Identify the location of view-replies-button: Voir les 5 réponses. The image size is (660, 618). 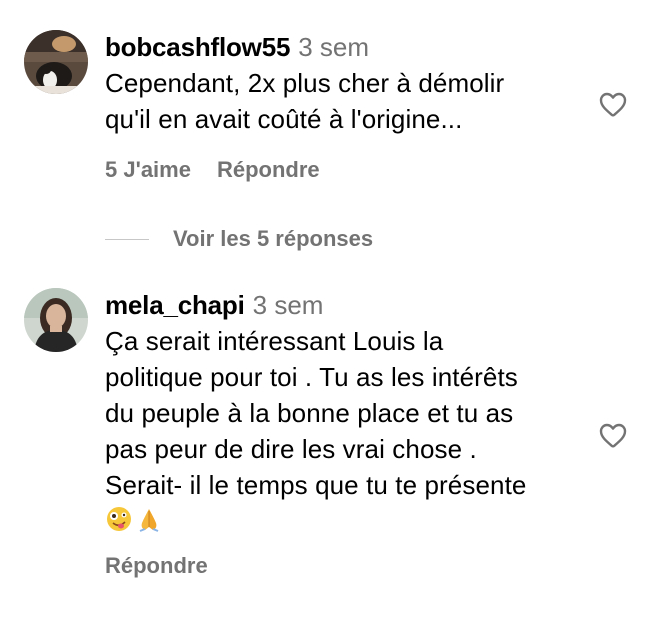
(239, 239).